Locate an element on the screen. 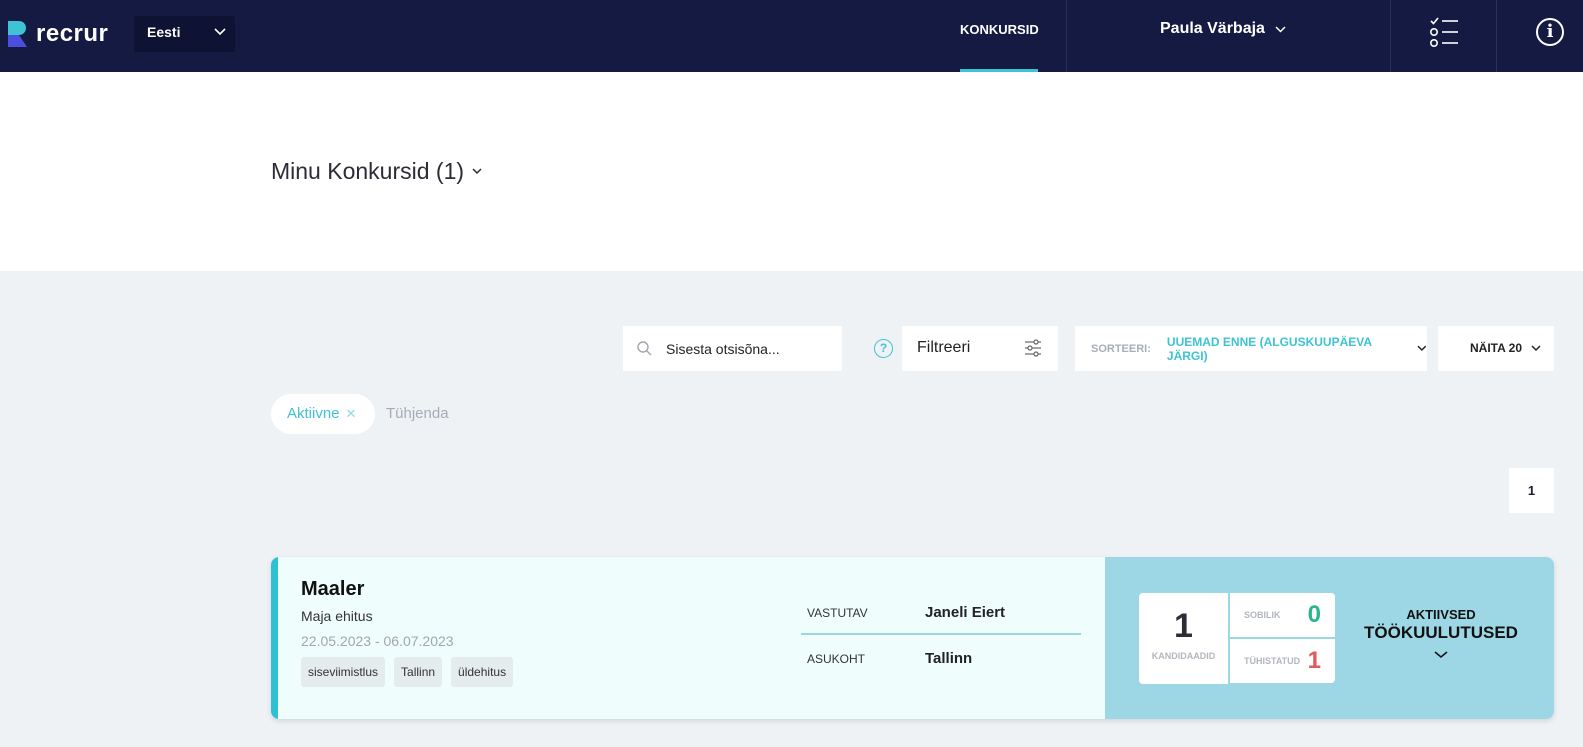 The height and width of the screenshot is (747, 1583). job-dates: 22.05.2023 - 06.07.2023 is located at coordinates (377, 641).